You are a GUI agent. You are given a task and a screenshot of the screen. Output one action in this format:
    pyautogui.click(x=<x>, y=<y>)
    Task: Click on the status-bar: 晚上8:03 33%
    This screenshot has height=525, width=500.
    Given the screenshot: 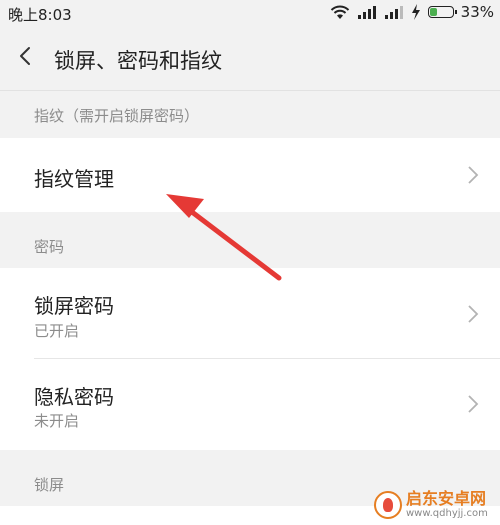 What is the action you would take?
    pyautogui.click(x=250, y=13)
    